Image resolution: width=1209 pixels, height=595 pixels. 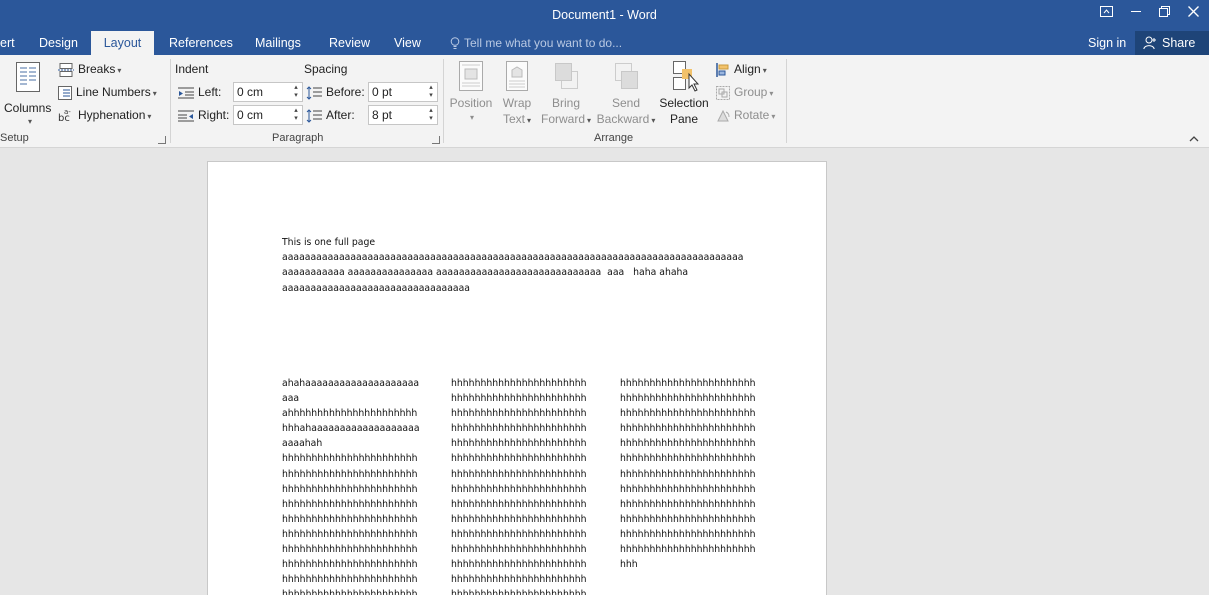 I want to click on align-label: Align, so click(x=747, y=69).